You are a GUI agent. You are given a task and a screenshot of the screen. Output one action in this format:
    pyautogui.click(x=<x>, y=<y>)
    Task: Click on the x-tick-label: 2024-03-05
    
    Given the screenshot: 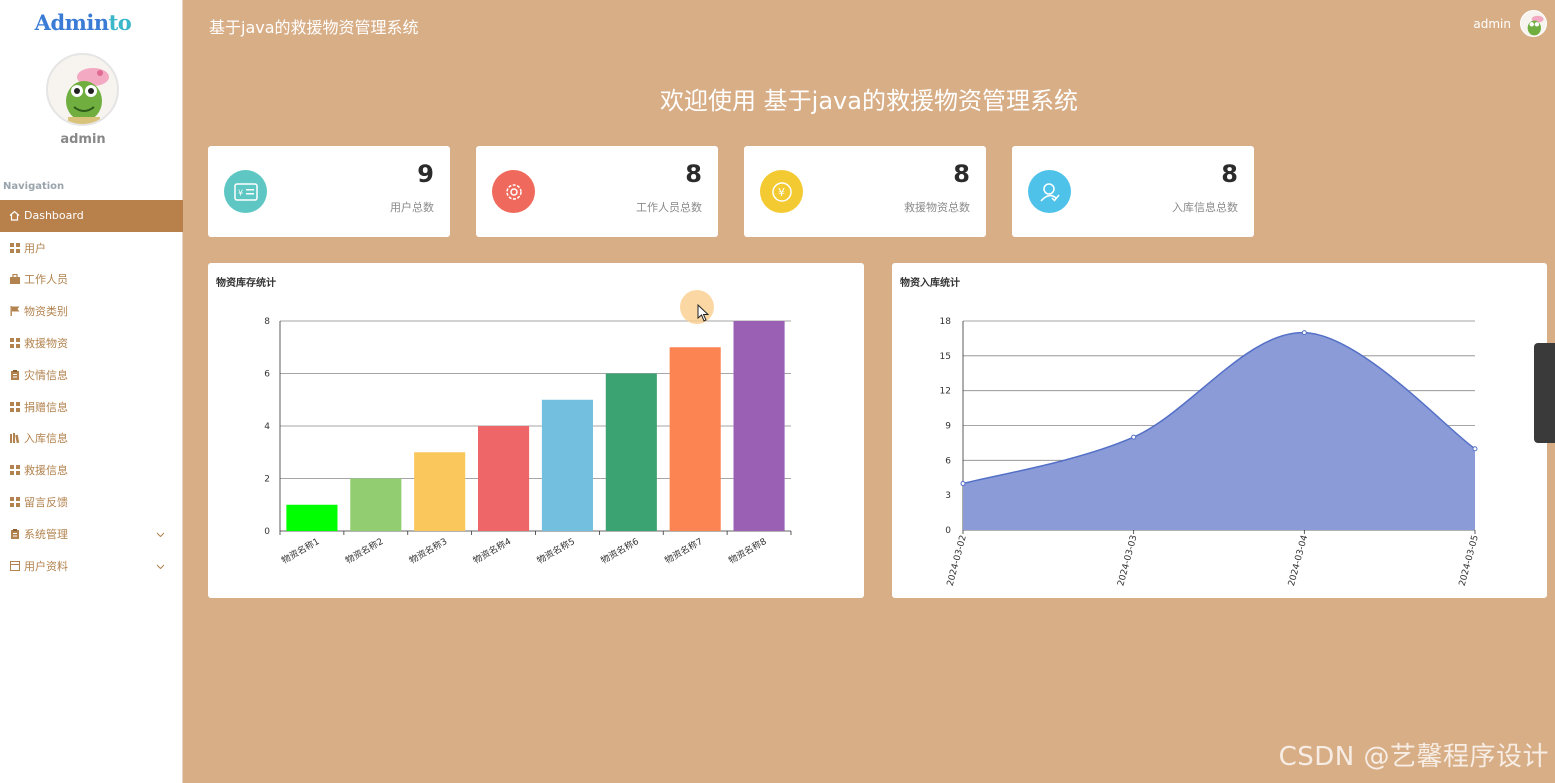 What is the action you would take?
    pyautogui.click(x=1469, y=560)
    